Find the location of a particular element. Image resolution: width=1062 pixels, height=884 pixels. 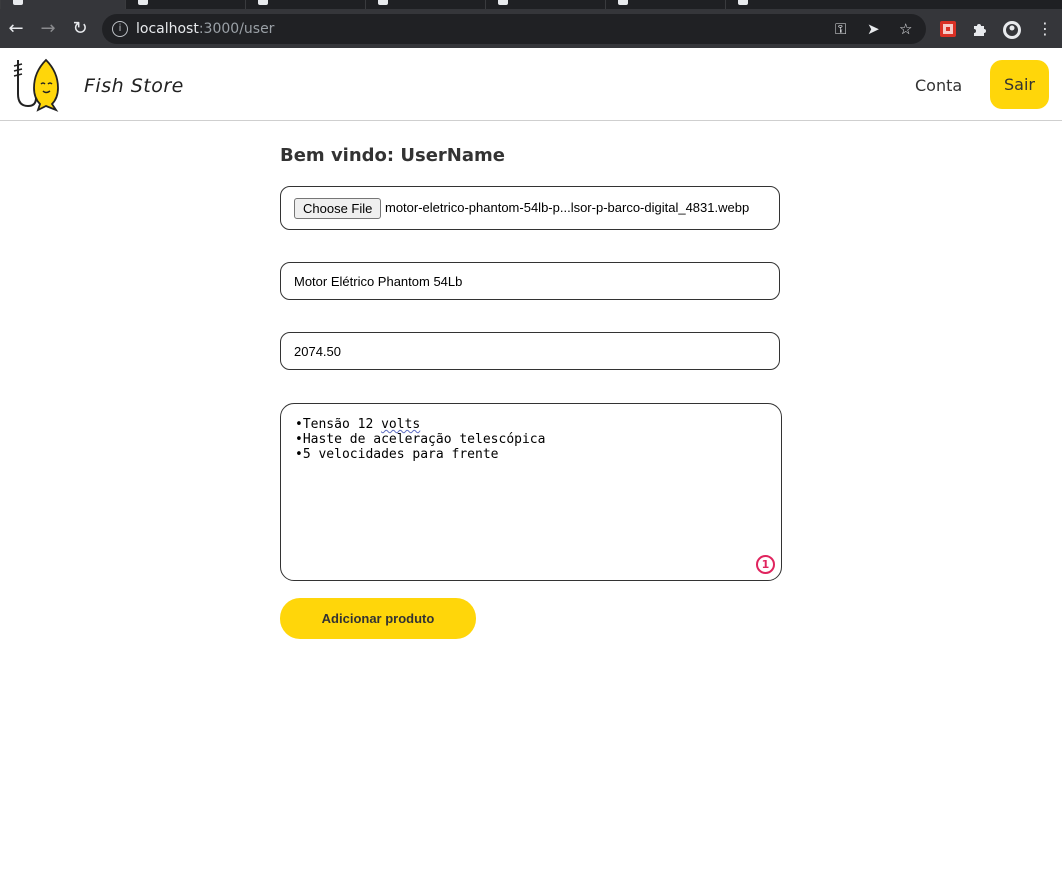

address-bar: i localhost:3000/user ⚿ ➤ ☆ is located at coordinates (514, 29).